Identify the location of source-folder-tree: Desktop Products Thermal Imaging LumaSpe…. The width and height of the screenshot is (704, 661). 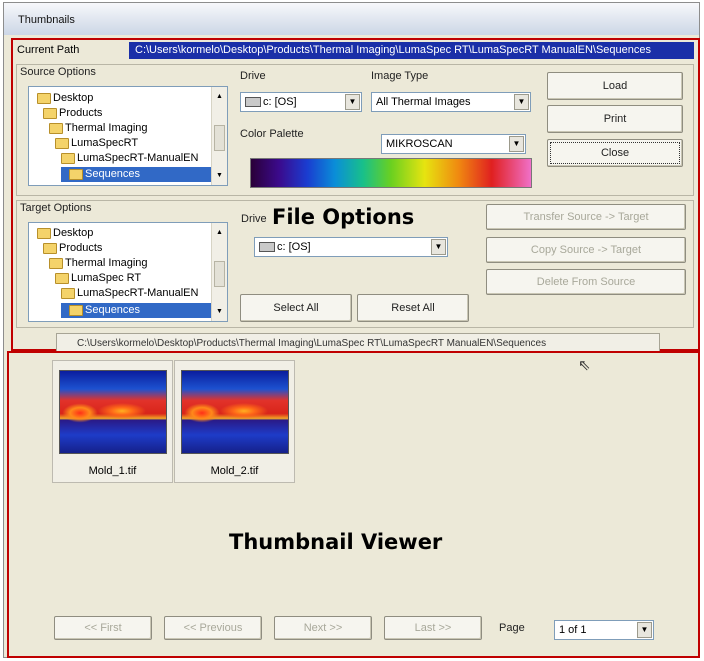
(128, 136).